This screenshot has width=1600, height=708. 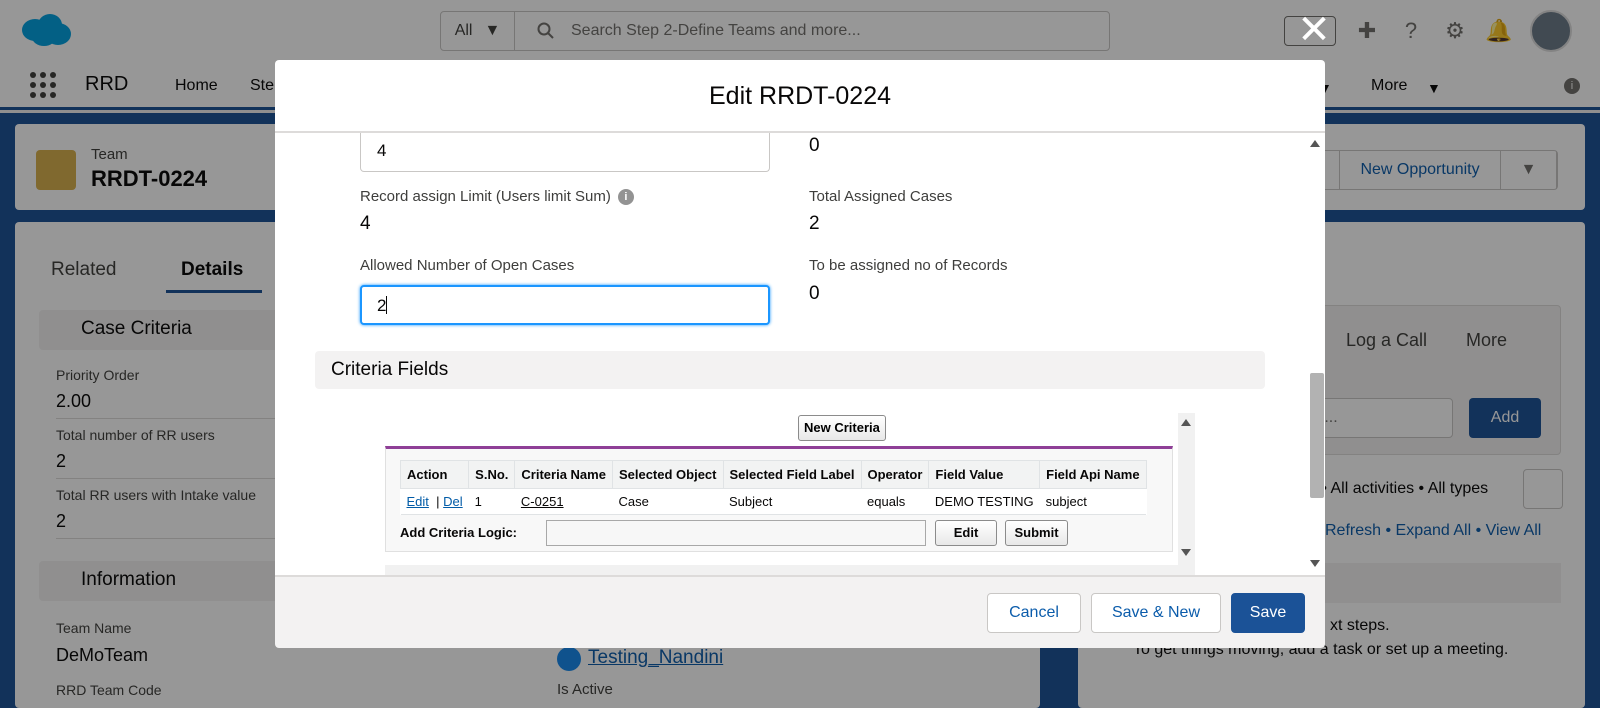 What do you see at coordinates (563, 474) in the screenshot?
I see `column-header: Criteria Name` at bounding box center [563, 474].